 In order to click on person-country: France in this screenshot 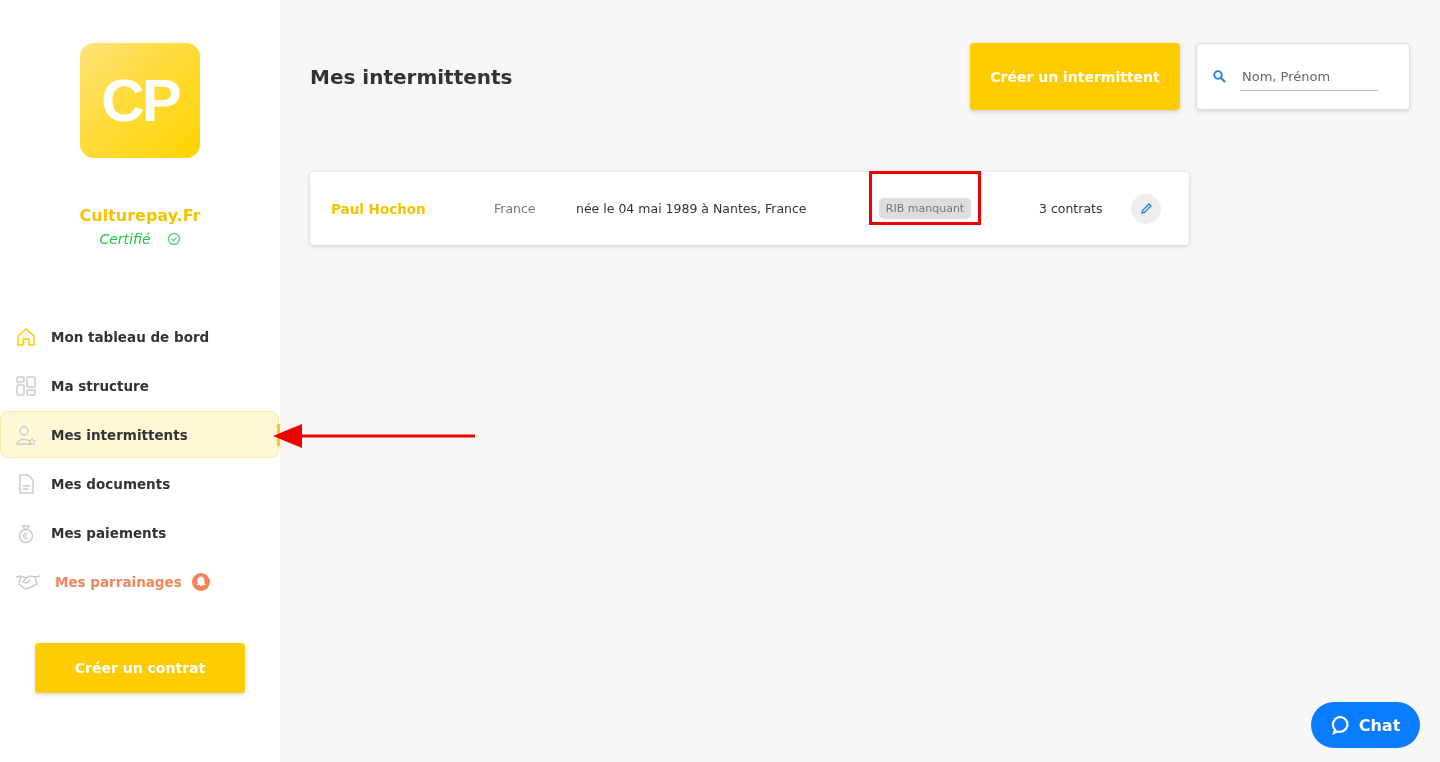, I will do `click(515, 208)`.